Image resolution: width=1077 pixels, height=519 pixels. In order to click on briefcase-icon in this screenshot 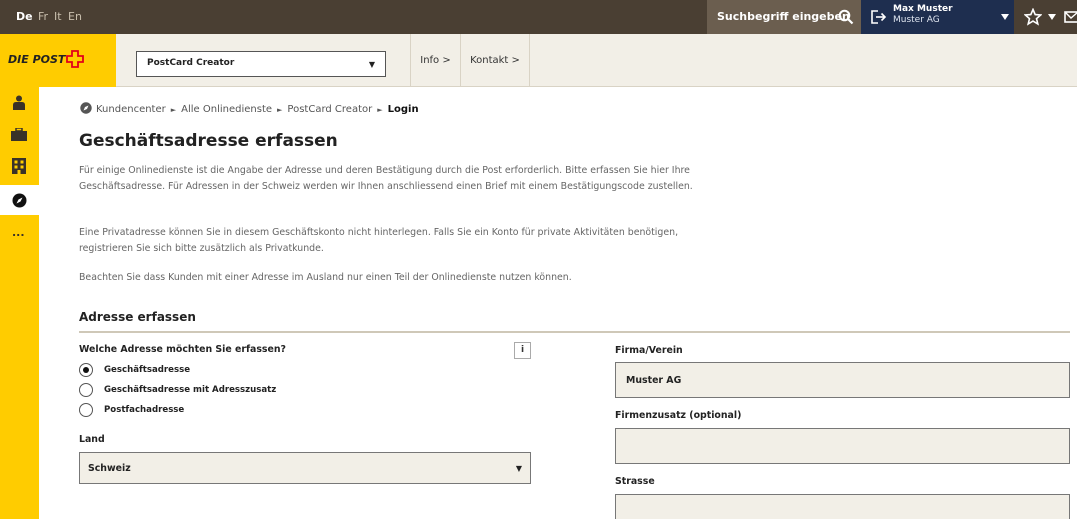, I will do `click(19, 134)`.